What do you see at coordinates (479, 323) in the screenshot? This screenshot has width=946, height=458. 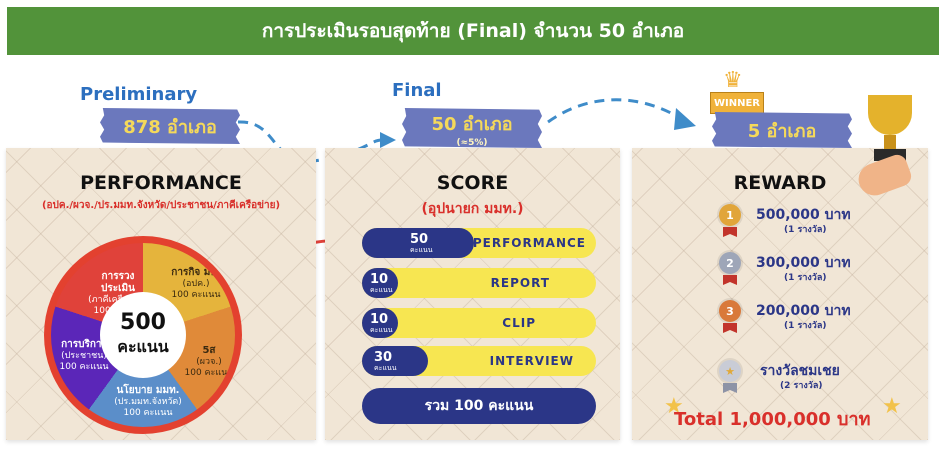 I see `score-item-clip: 10 คะแนน CLIP` at bounding box center [479, 323].